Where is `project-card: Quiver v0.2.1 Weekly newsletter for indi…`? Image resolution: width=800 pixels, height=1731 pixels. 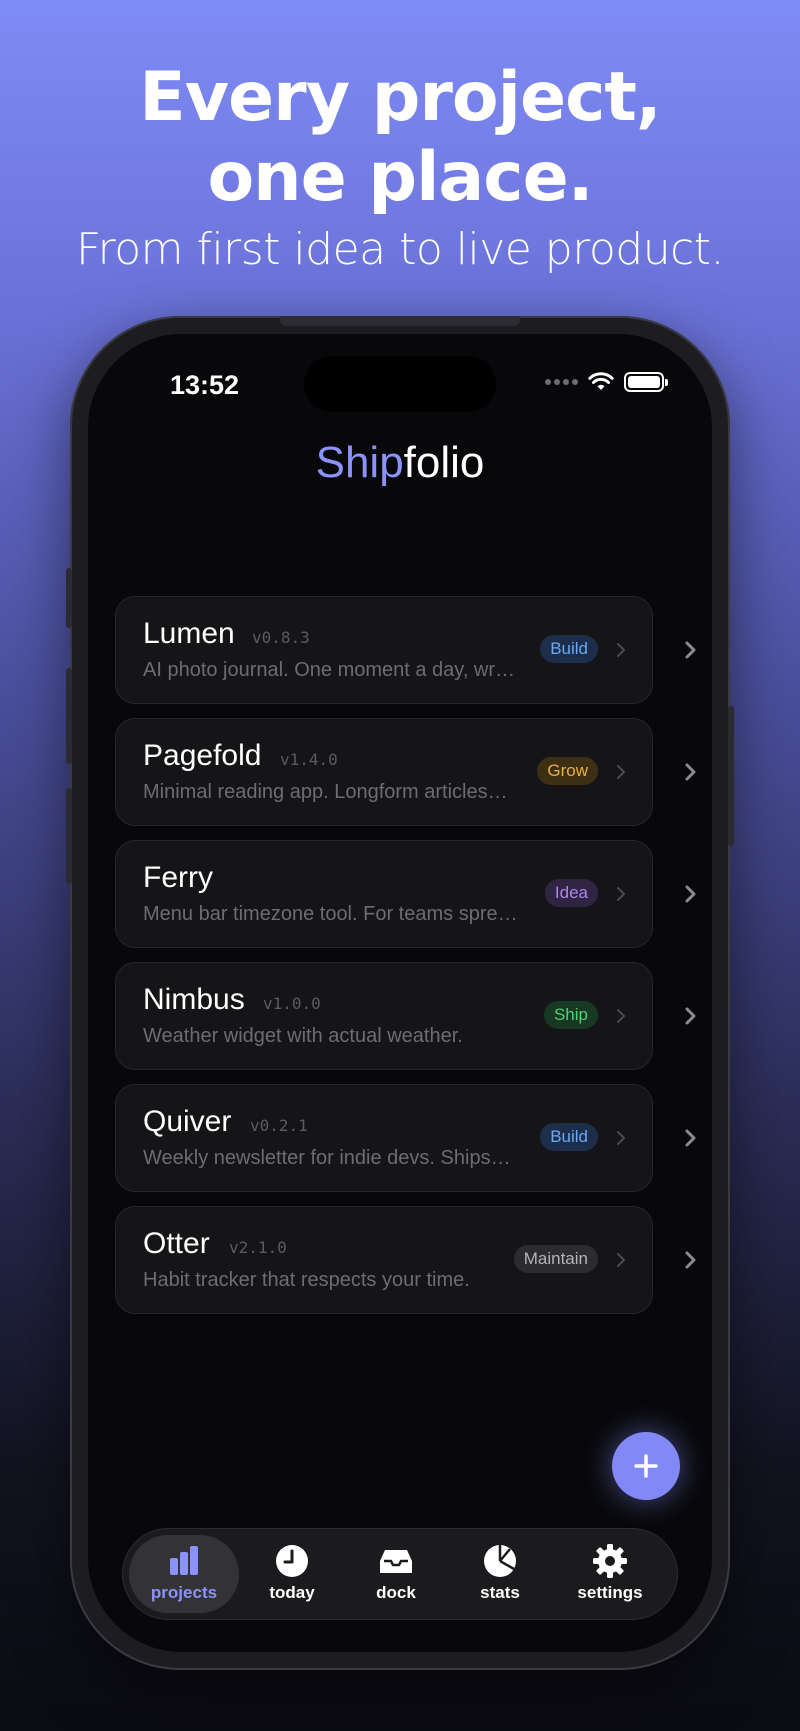 project-card: Quiver v0.2.1 Weekly newsletter for indi… is located at coordinates (384, 1138).